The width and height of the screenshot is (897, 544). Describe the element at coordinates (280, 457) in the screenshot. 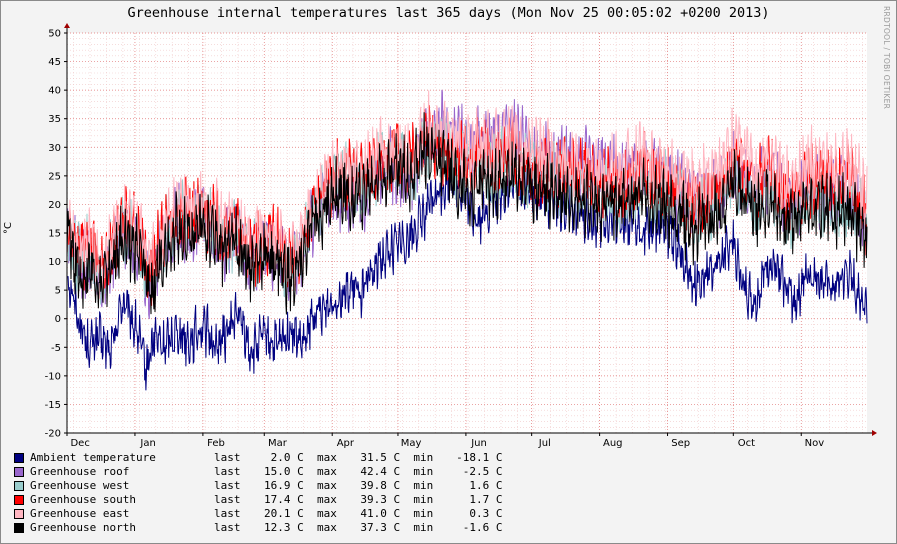

I see `legend-last-value: 2.0` at that location.